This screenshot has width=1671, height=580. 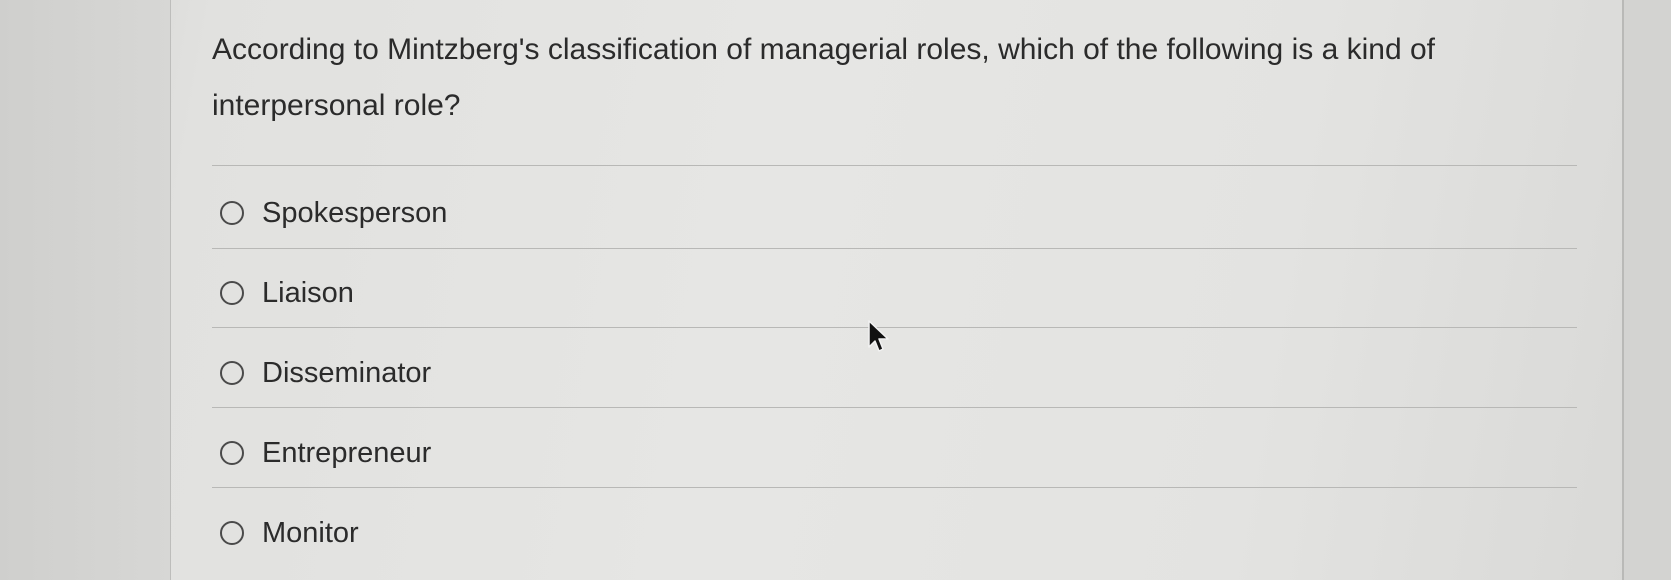 I want to click on option-label: Spokesperson, so click(x=355, y=212).